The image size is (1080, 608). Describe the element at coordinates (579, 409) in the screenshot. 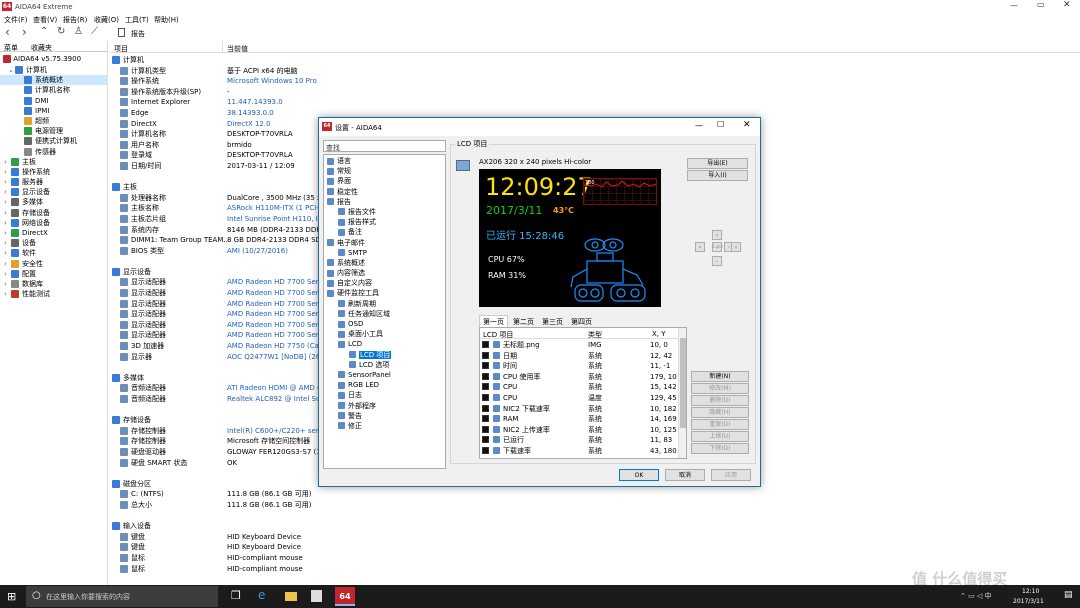

I see `table-row: NIC2 下载速率 系统 10, 182` at that location.